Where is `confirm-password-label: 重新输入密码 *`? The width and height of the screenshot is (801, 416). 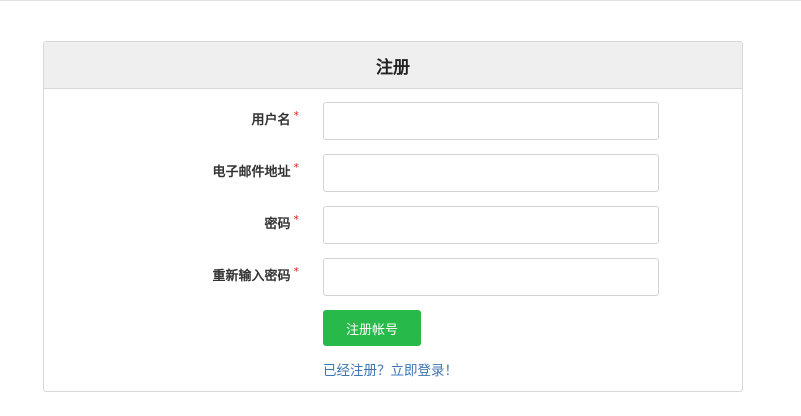
confirm-password-label: 重新输入密码 * is located at coordinates (255, 277).